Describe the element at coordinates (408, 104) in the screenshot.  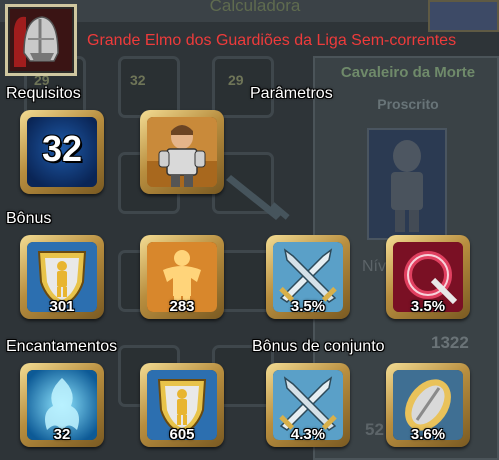
I see `subclass-name: Proscrito` at that location.